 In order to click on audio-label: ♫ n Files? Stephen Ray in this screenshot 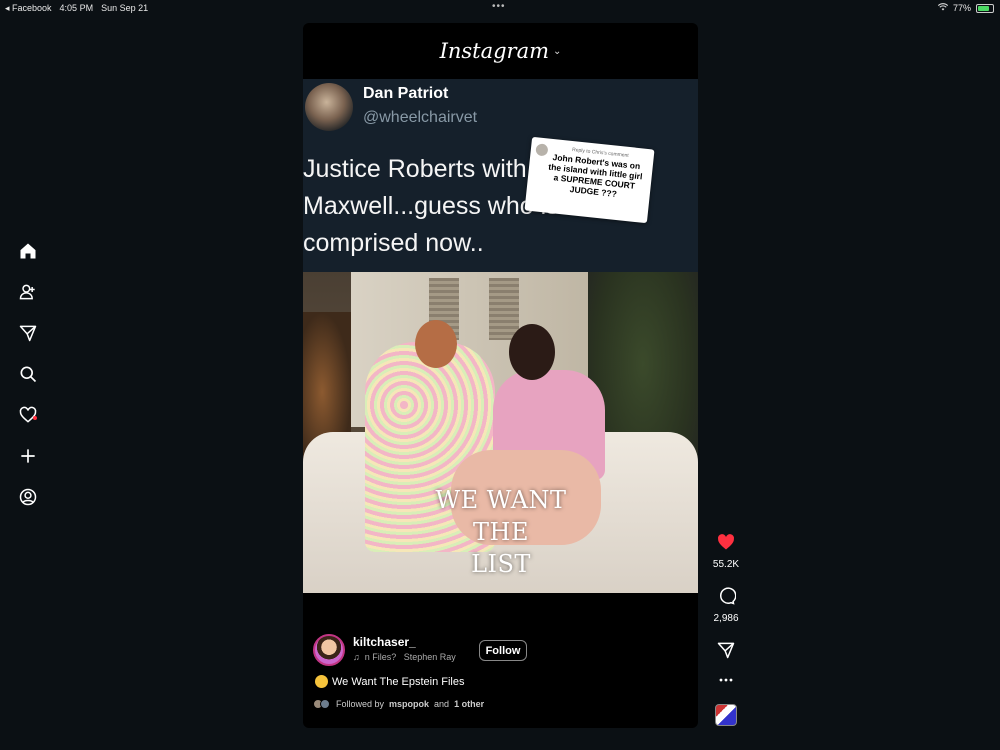, I will do `click(404, 657)`.